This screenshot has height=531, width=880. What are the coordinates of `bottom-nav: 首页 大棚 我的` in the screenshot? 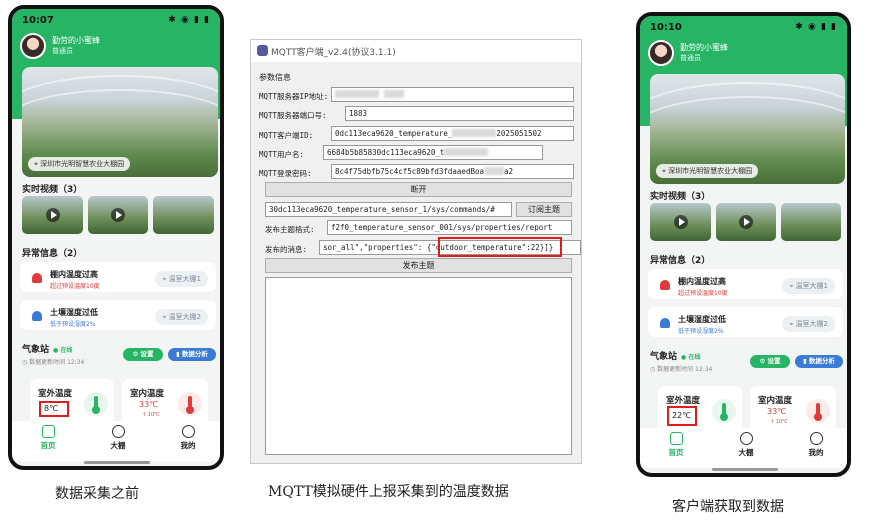 It's located at (116, 441).